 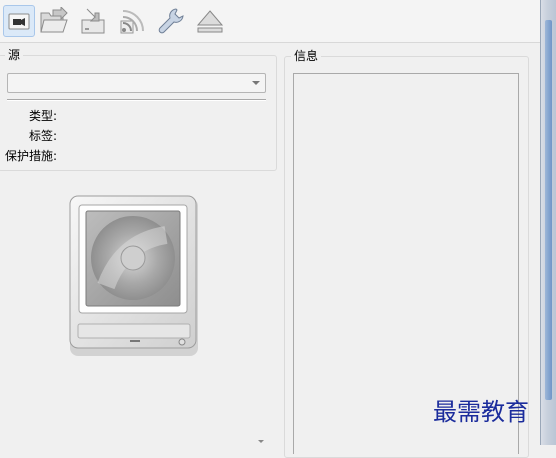 What do you see at coordinates (270, 21) in the screenshot?
I see `toolbar` at bounding box center [270, 21].